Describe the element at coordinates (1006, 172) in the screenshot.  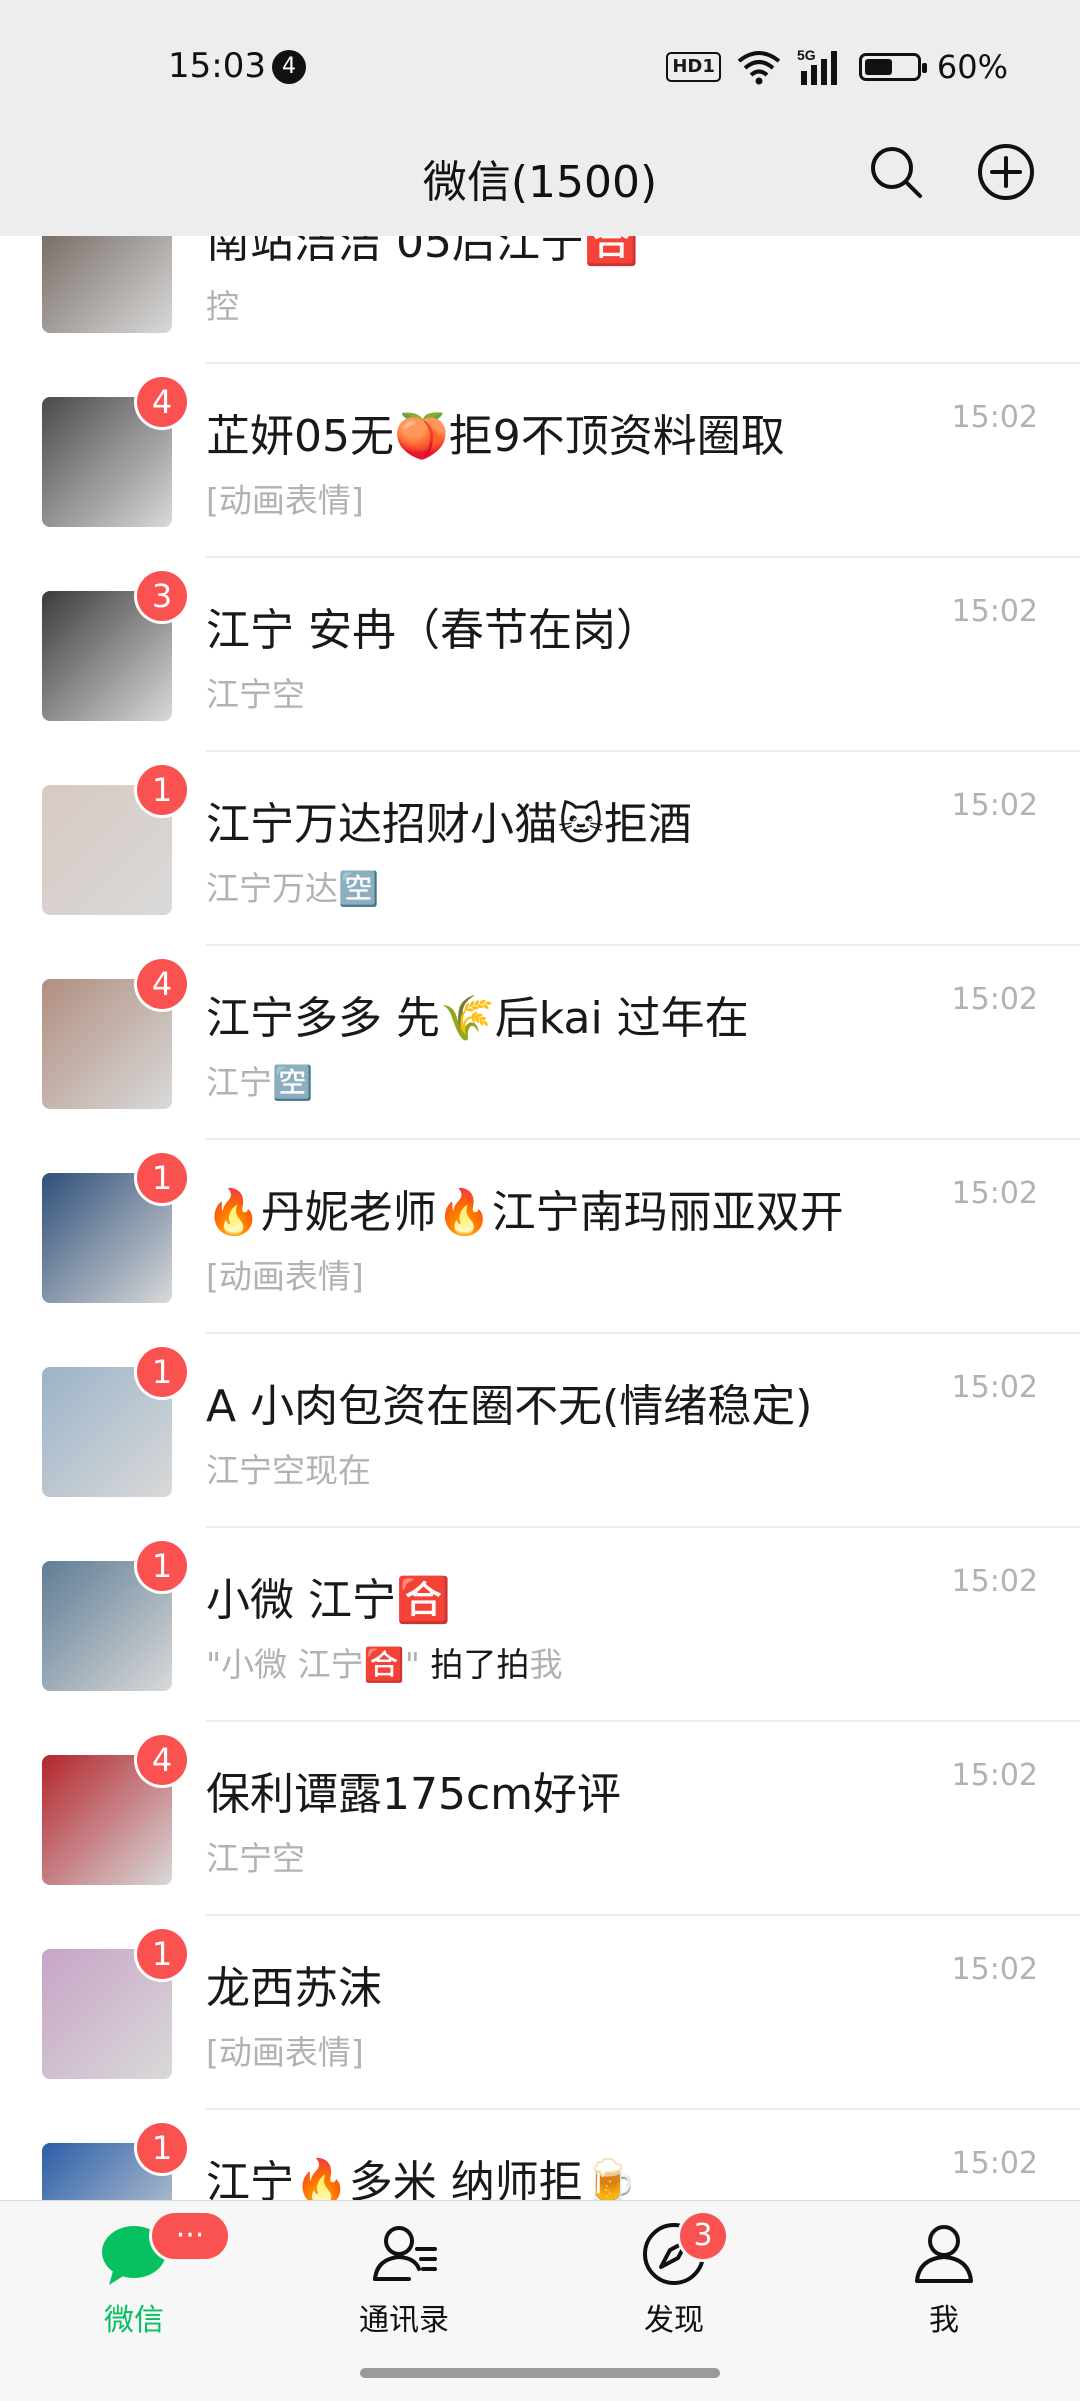
I see `add-plus-icon` at that location.